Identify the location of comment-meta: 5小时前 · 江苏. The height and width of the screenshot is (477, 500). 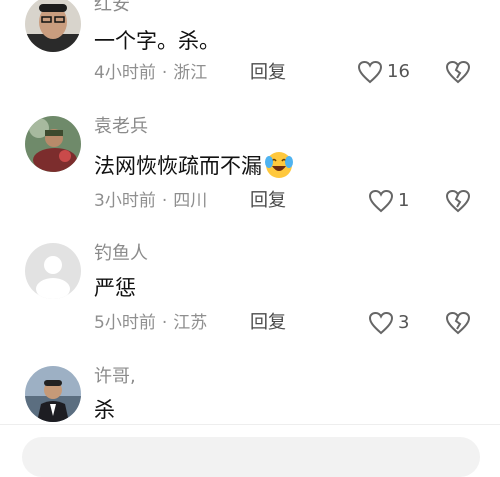
(150, 323).